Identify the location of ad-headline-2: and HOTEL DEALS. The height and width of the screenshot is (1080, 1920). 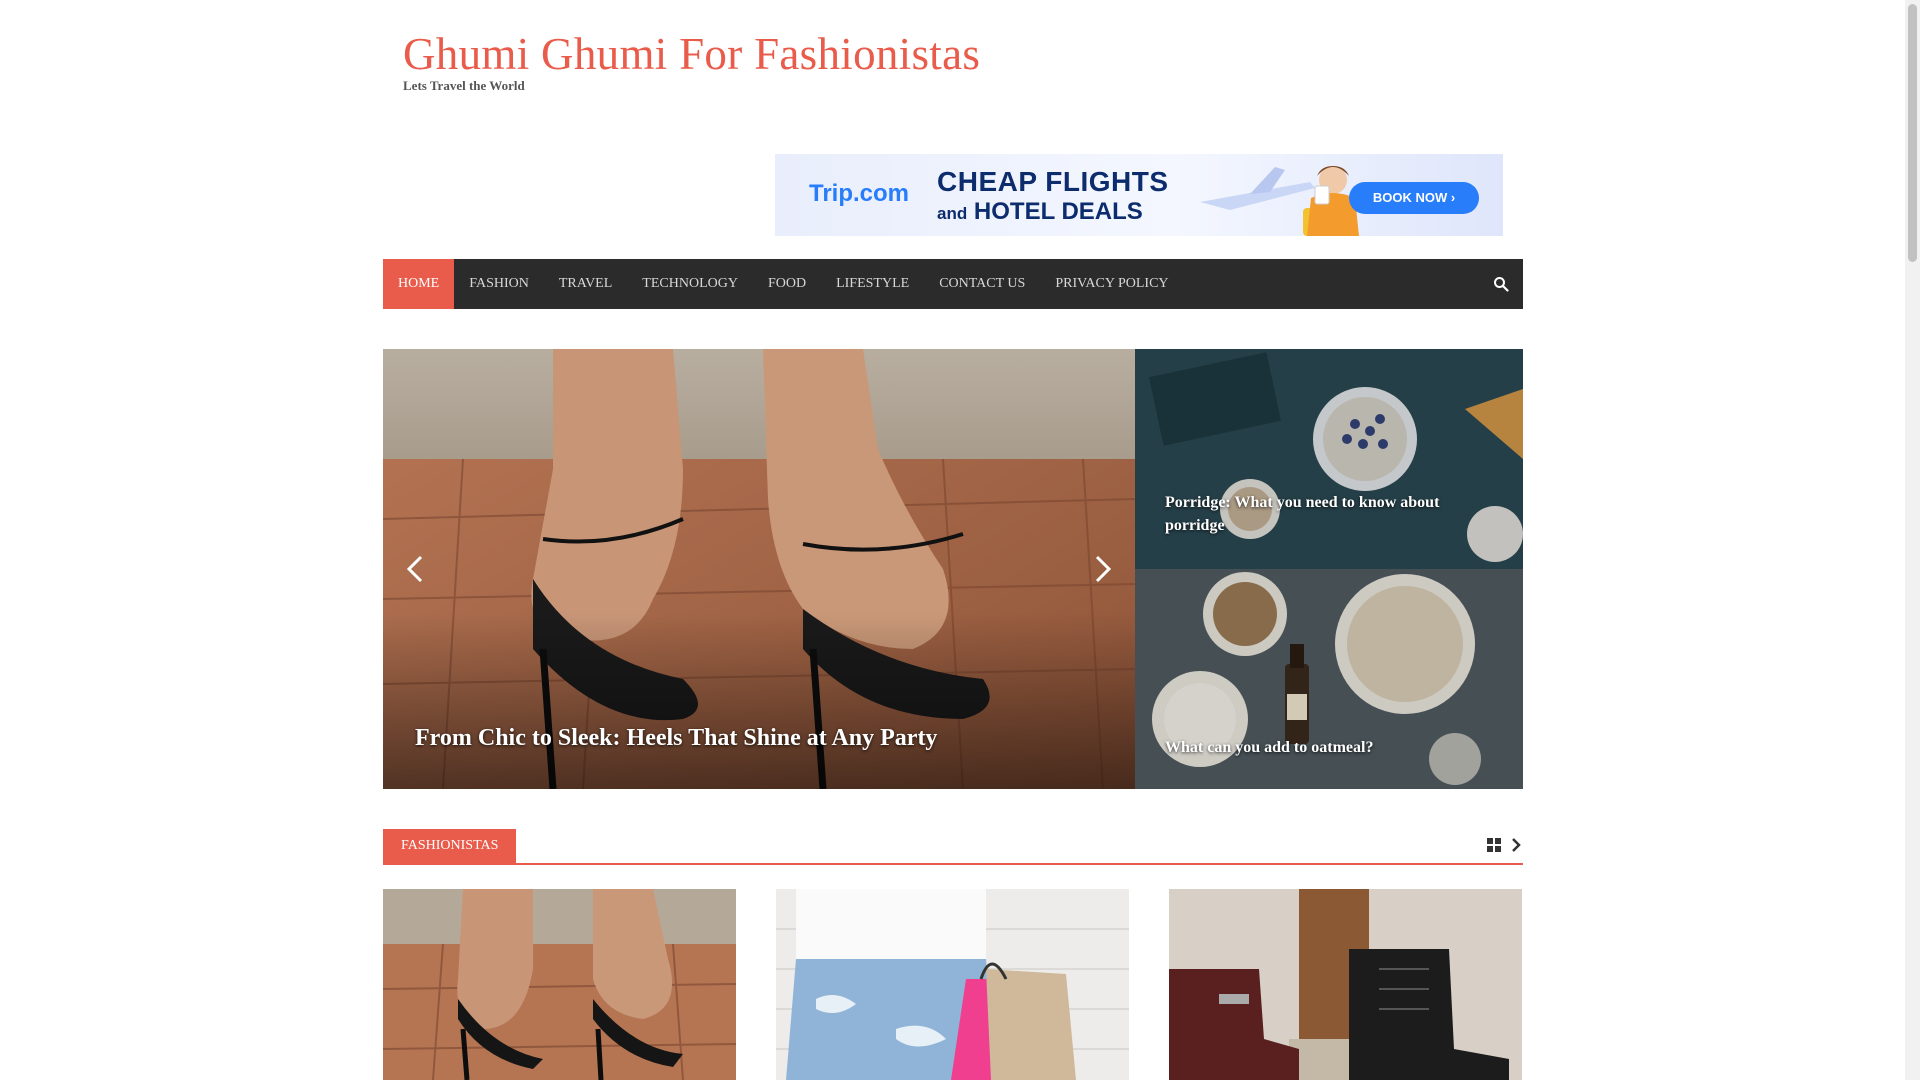
(1040, 212).